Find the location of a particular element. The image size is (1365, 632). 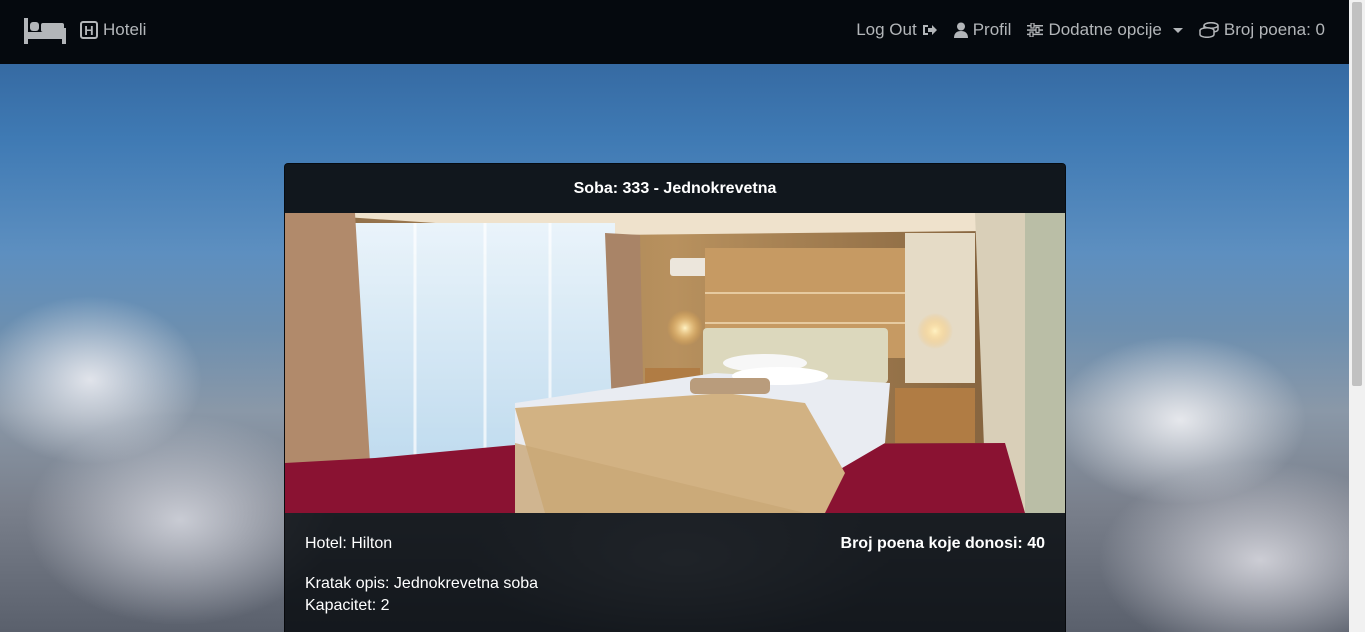

nav-hotels-label: Hoteli is located at coordinates (125, 29).